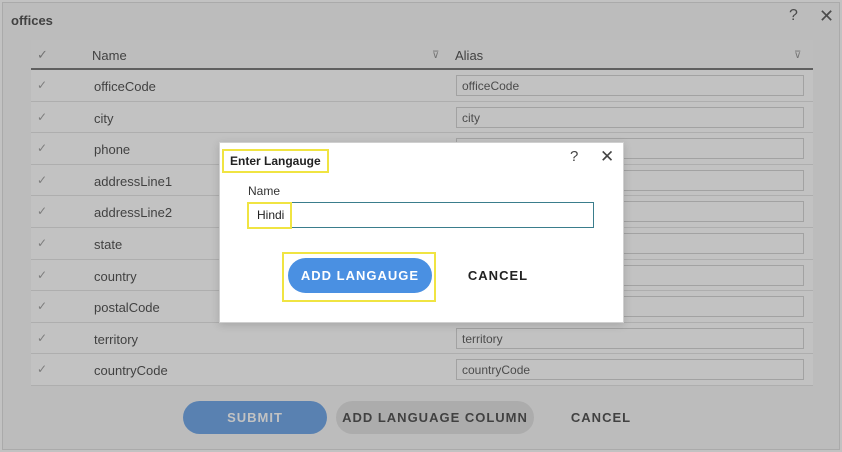  What do you see at coordinates (574, 156) in the screenshot?
I see `dialog-help-icon: ?` at bounding box center [574, 156].